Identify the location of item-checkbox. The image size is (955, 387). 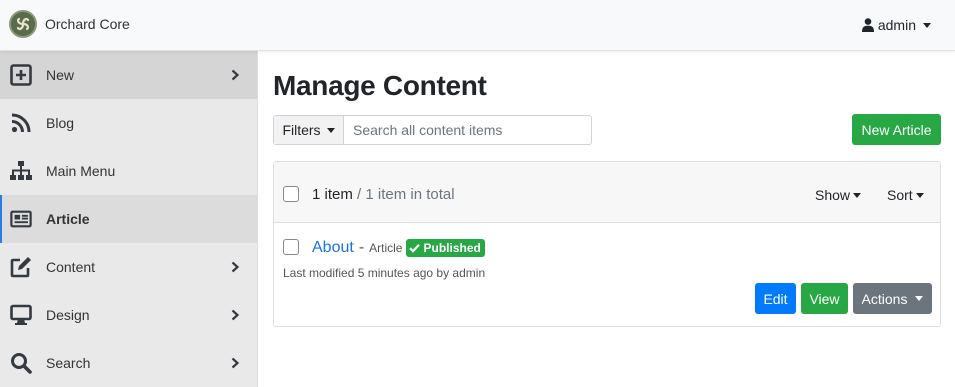
(291, 247).